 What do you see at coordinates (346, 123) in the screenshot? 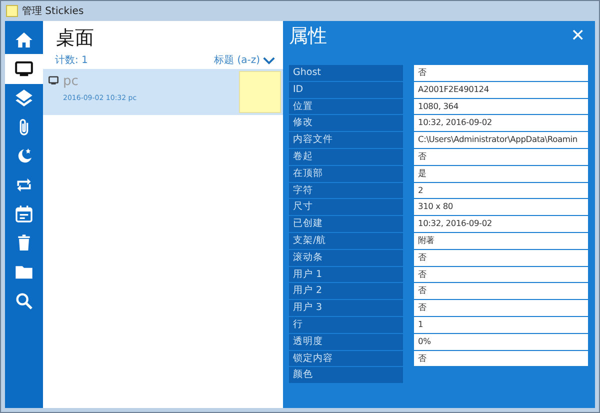
I see `property-label: 修改` at bounding box center [346, 123].